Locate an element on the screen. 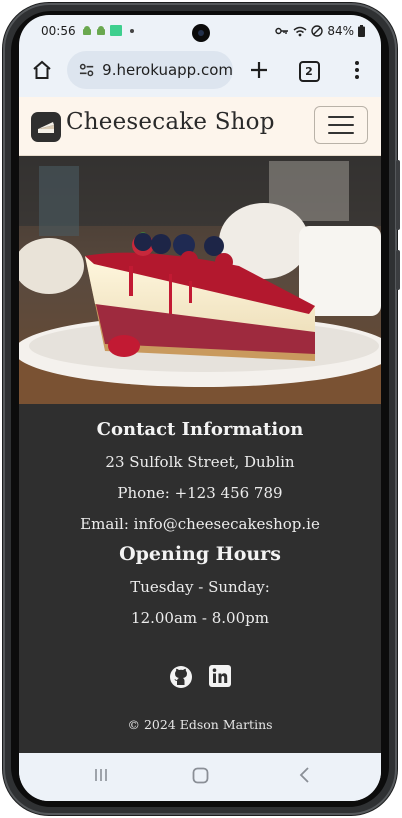 Image resolution: width=402 pixels, height=818 pixels. status-right: 84% is located at coordinates (320, 31).